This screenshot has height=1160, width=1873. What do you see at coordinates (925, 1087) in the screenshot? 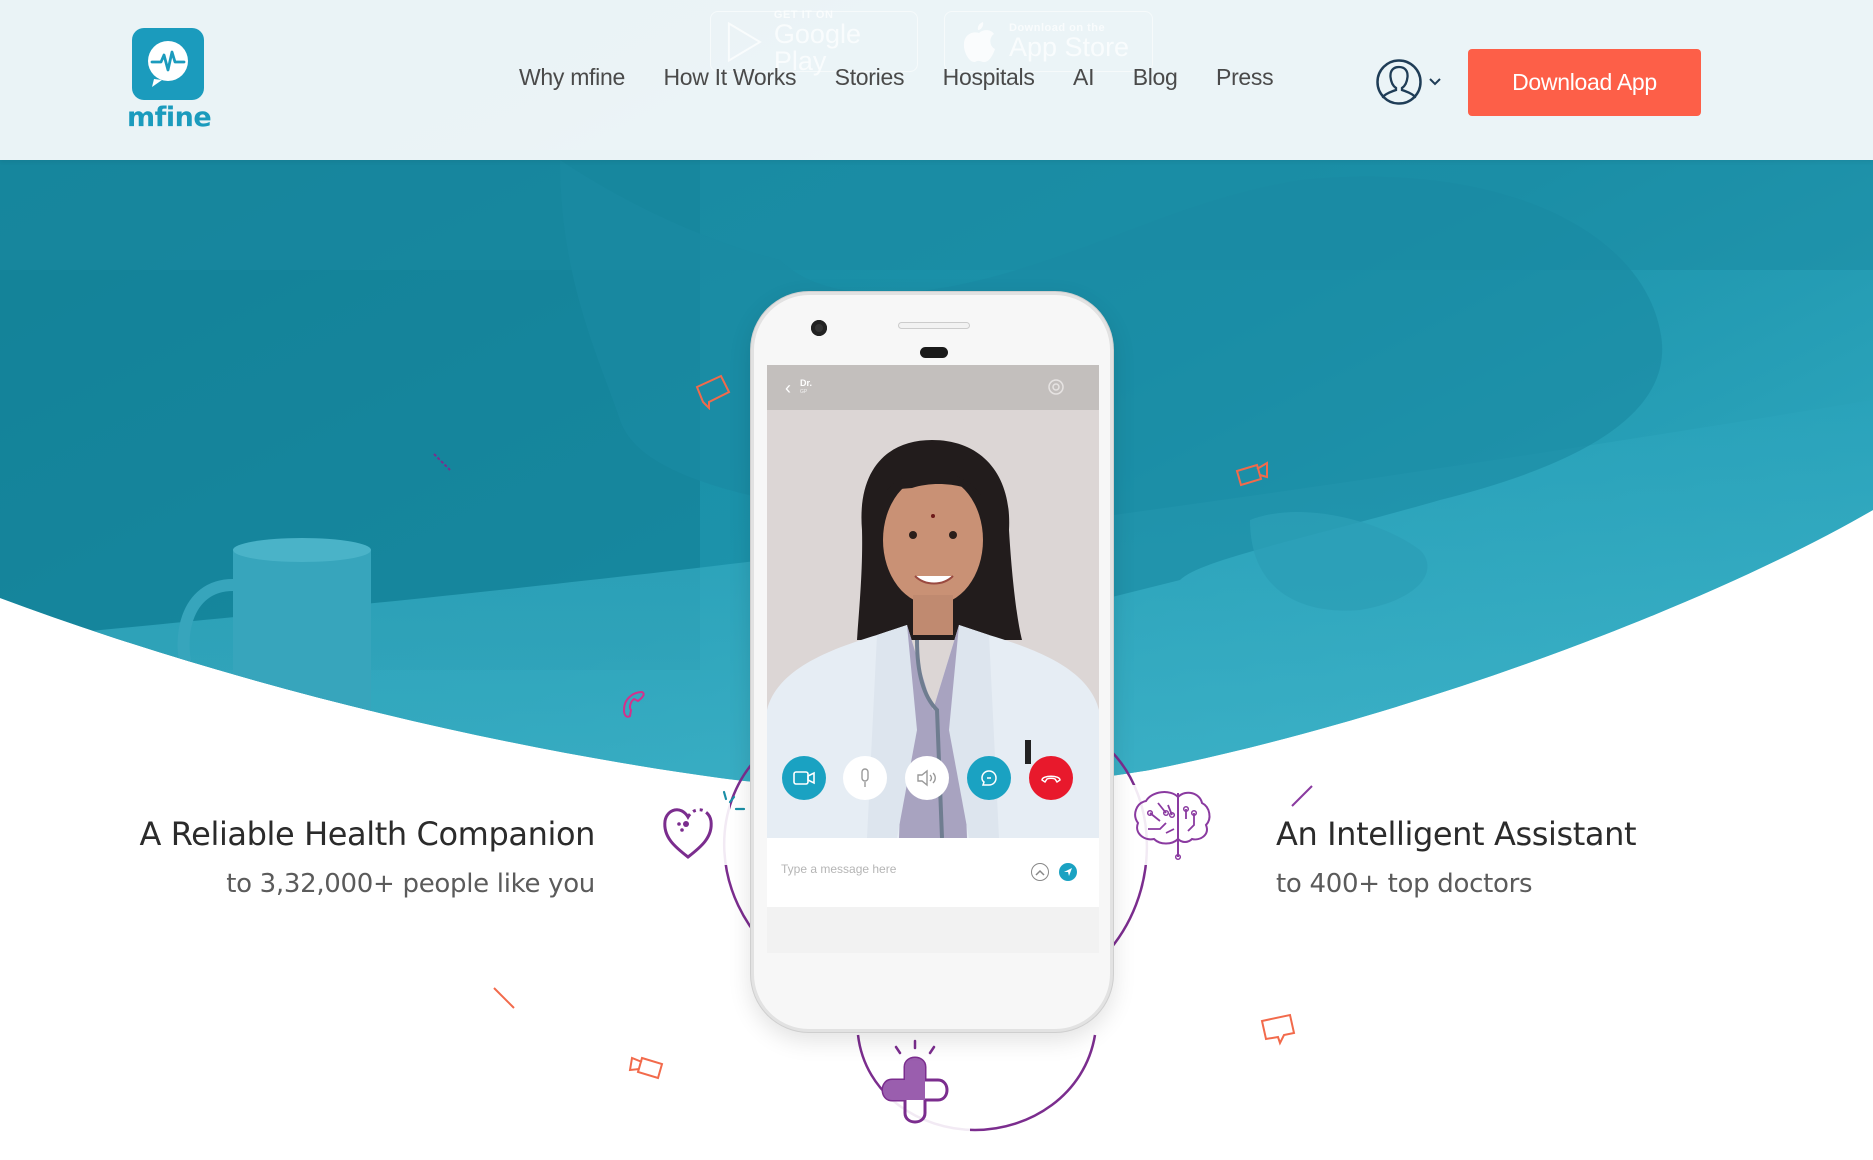
I see `medical-cross-icon` at bounding box center [925, 1087].